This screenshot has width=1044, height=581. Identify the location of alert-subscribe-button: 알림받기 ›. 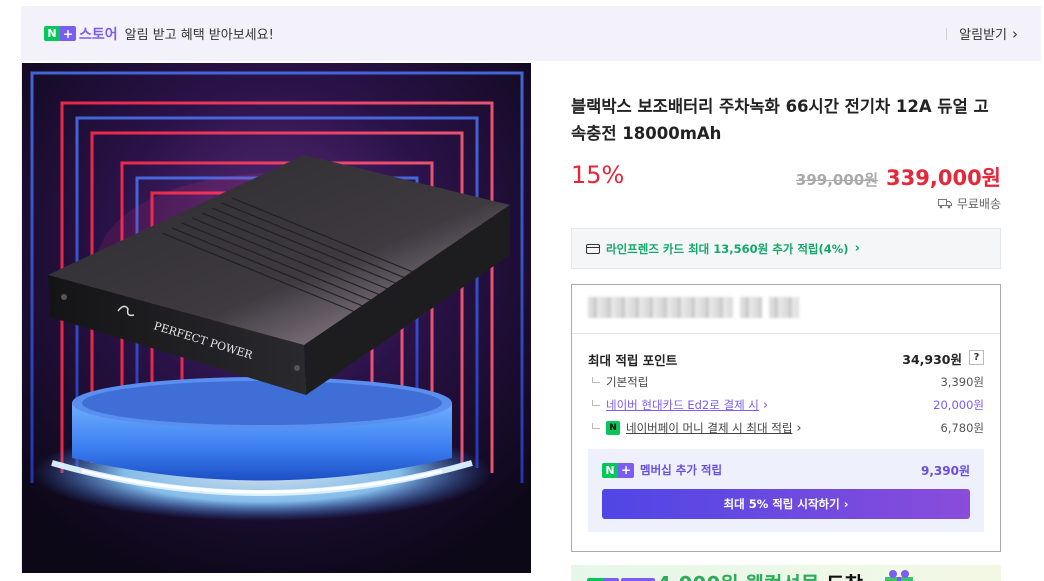
(982, 33).